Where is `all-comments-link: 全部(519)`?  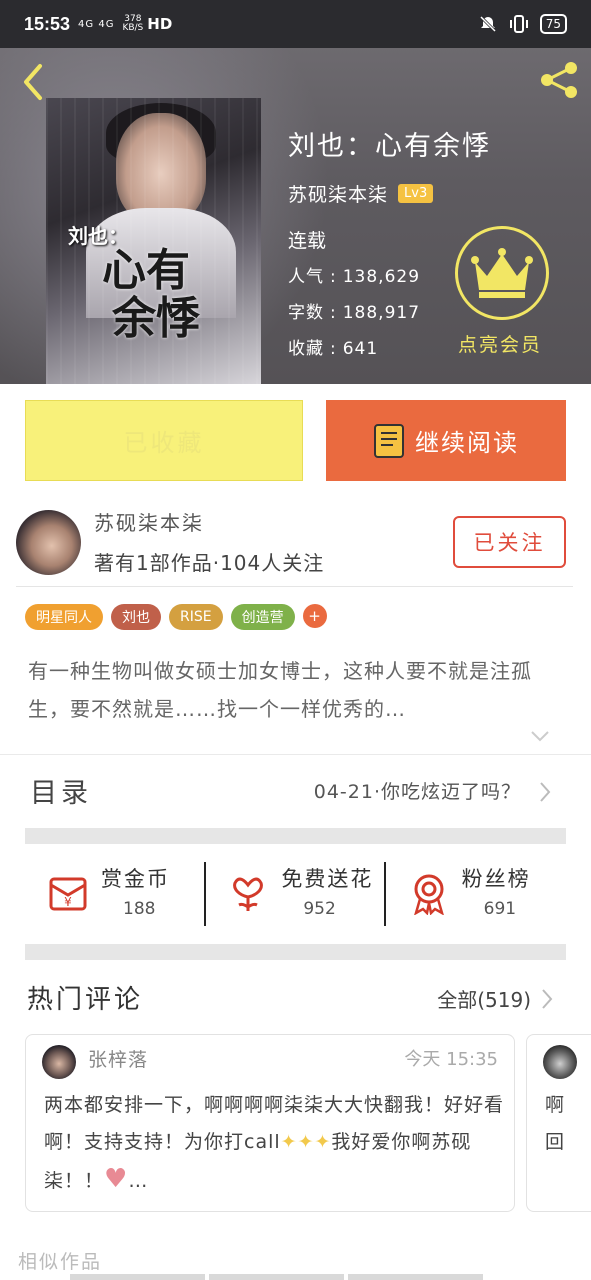
all-comments-link: 全部(519) is located at coordinates (484, 998).